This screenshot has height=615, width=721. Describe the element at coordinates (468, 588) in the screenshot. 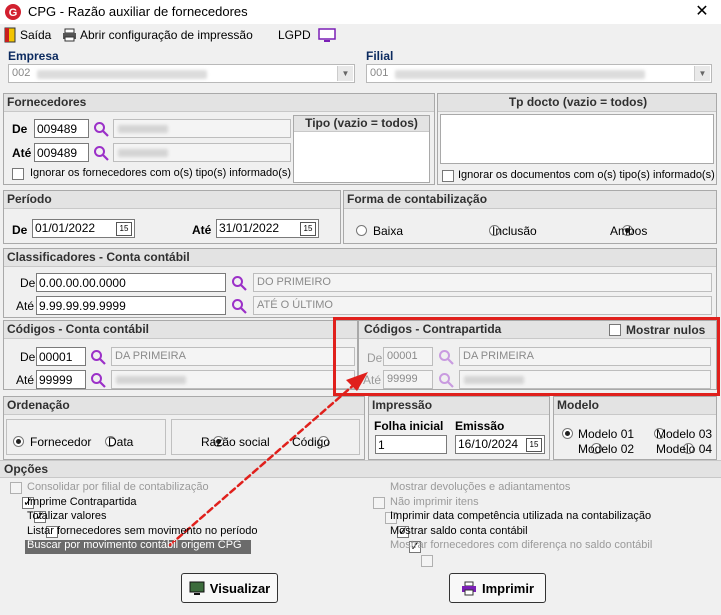

I see `printer-icon` at that location.